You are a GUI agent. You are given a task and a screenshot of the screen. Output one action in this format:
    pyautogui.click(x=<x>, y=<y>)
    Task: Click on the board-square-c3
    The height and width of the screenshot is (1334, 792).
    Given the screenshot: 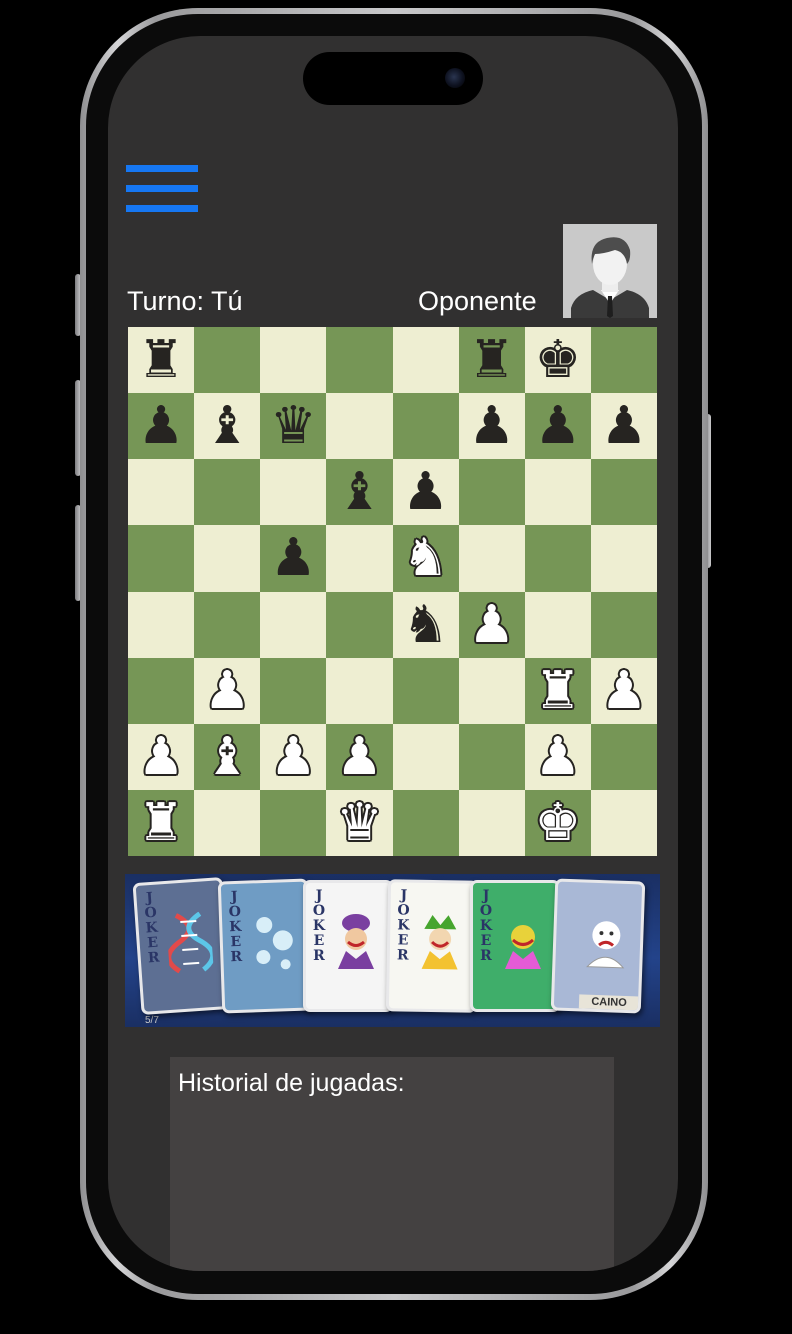 What is the action you would take?
    pyautogui.click(x=293, y=690)
    